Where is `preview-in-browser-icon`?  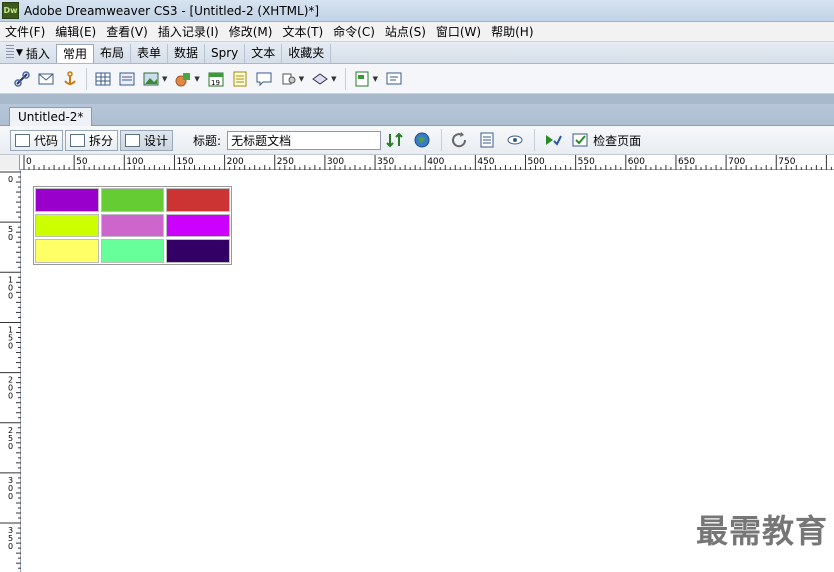 preview-in-browser-icon is located at coordinates (423, 140).